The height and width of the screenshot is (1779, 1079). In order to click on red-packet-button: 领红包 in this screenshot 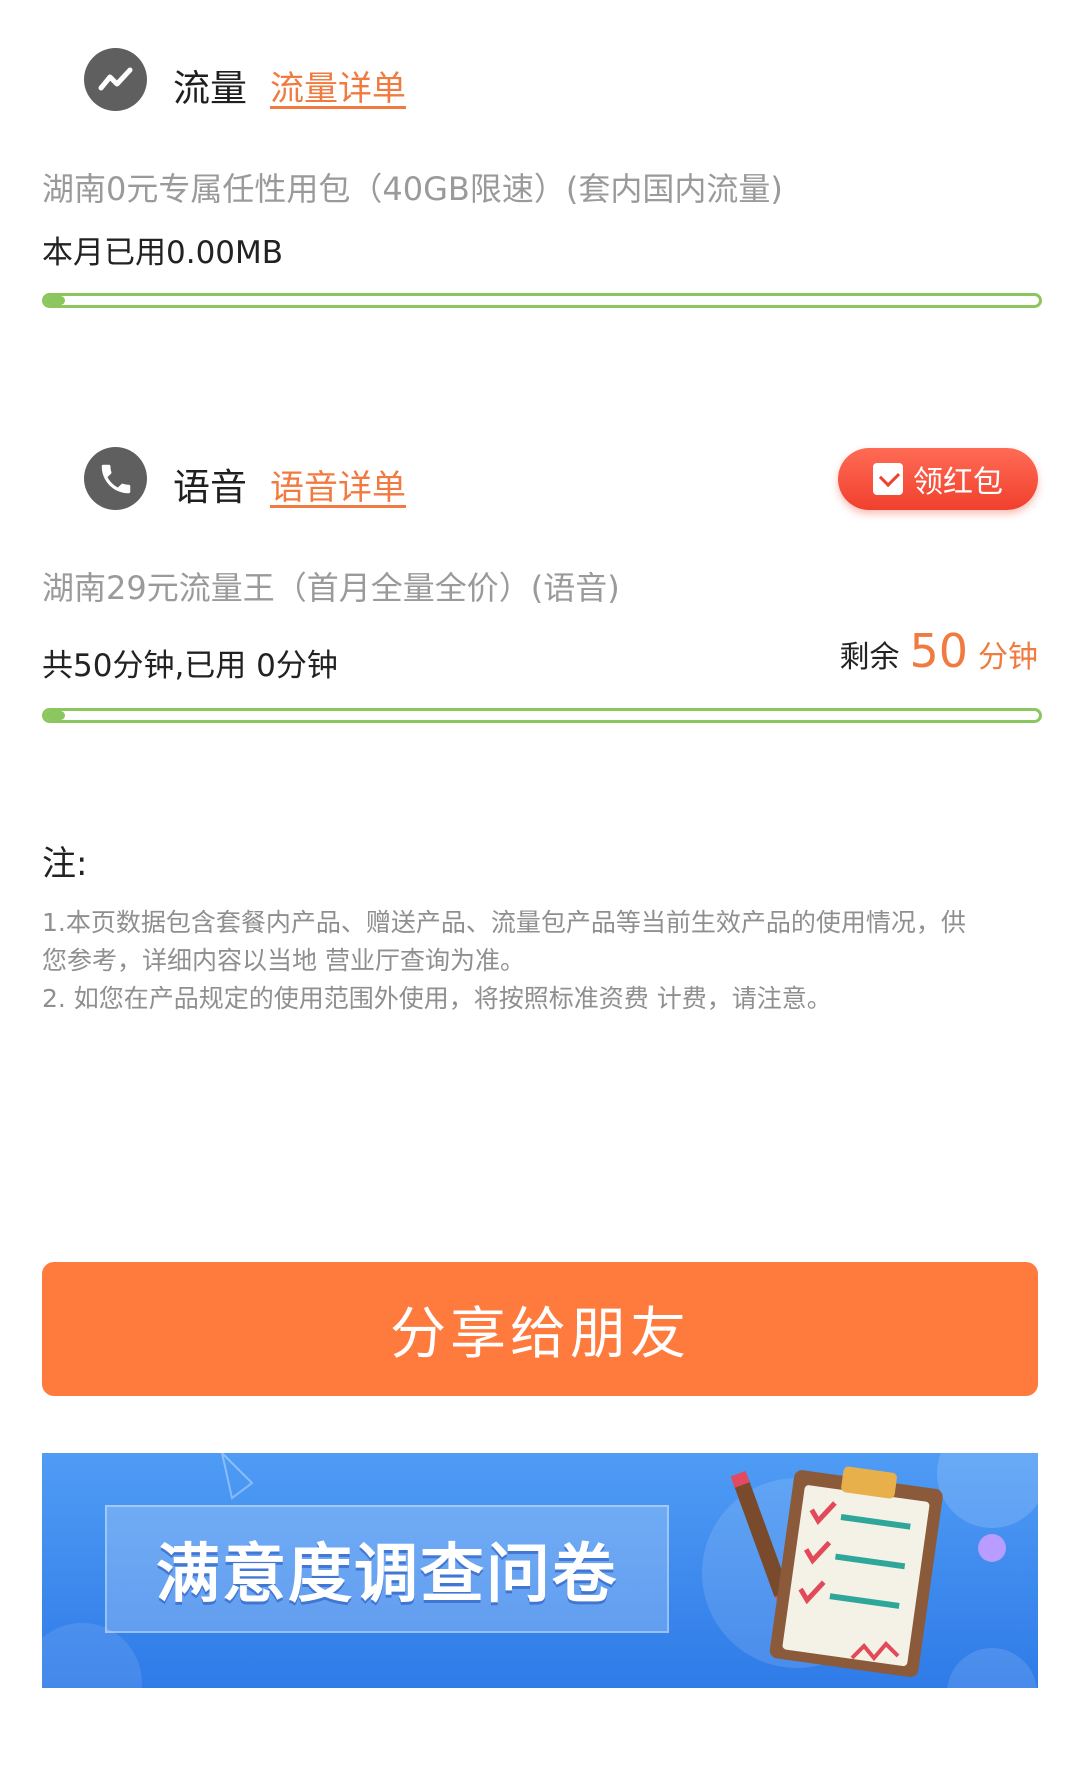, I will do `click(938, 479)`.